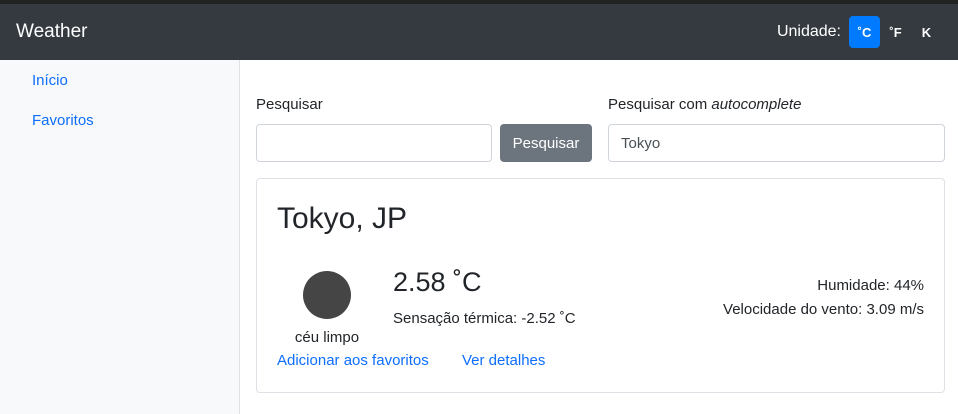 This screenshot has width=958, height=414. I want to click on wind-speed-text: Velocidade do vento: 3.09 m/s, so click(823, 309).